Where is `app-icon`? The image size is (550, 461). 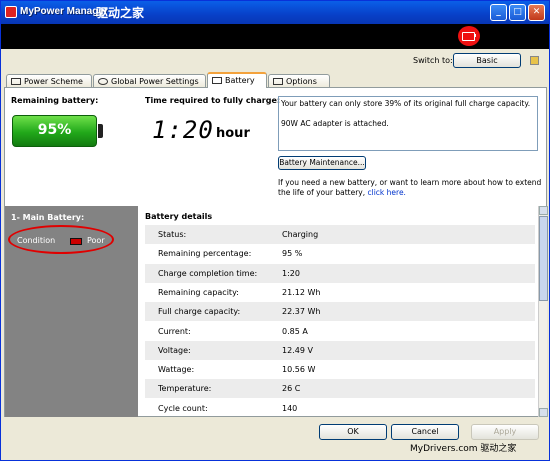 app-icon is located at coordinates (11, 12).